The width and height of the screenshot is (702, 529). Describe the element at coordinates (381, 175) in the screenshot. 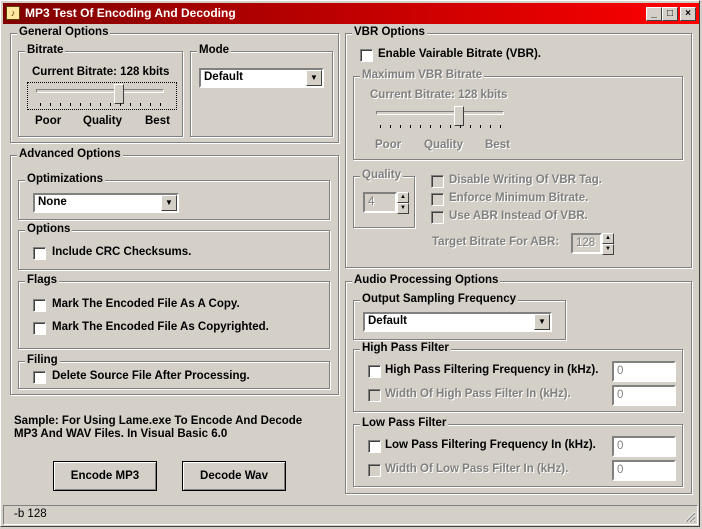

I see `quality-title: Quality` at that location.